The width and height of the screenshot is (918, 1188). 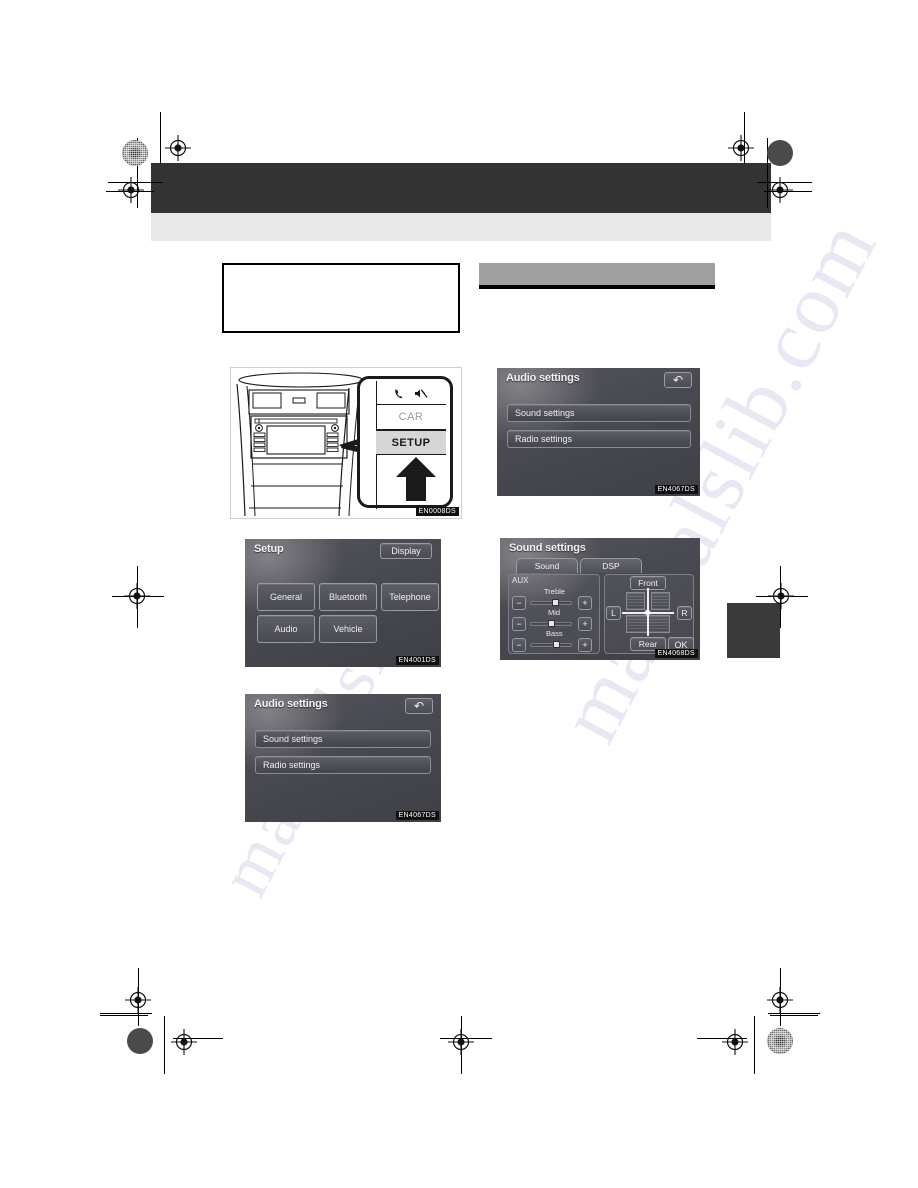 I want to click on bass-plus-button: +, so click(x=585, y=645).